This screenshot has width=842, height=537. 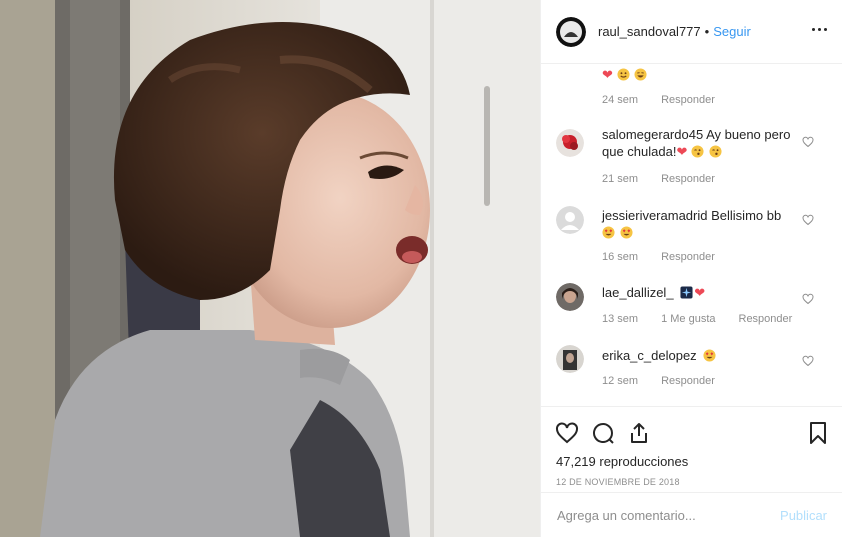 I want to click on comment-username: jessieriveramadrid, so click(x=654, y=215).